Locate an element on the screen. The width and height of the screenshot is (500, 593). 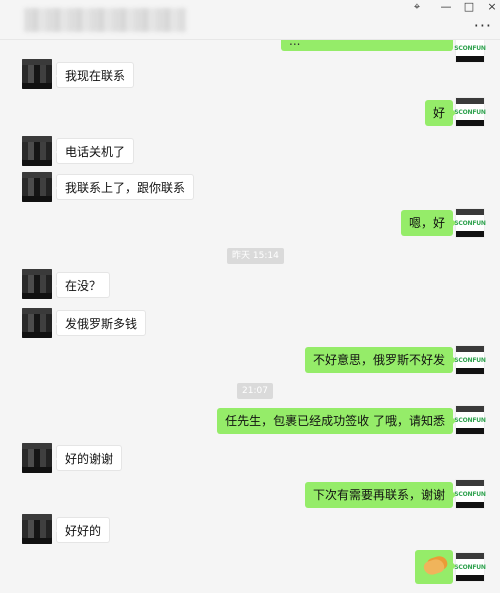
pin-icon: ⌖ is located at coordinates (417, 7).